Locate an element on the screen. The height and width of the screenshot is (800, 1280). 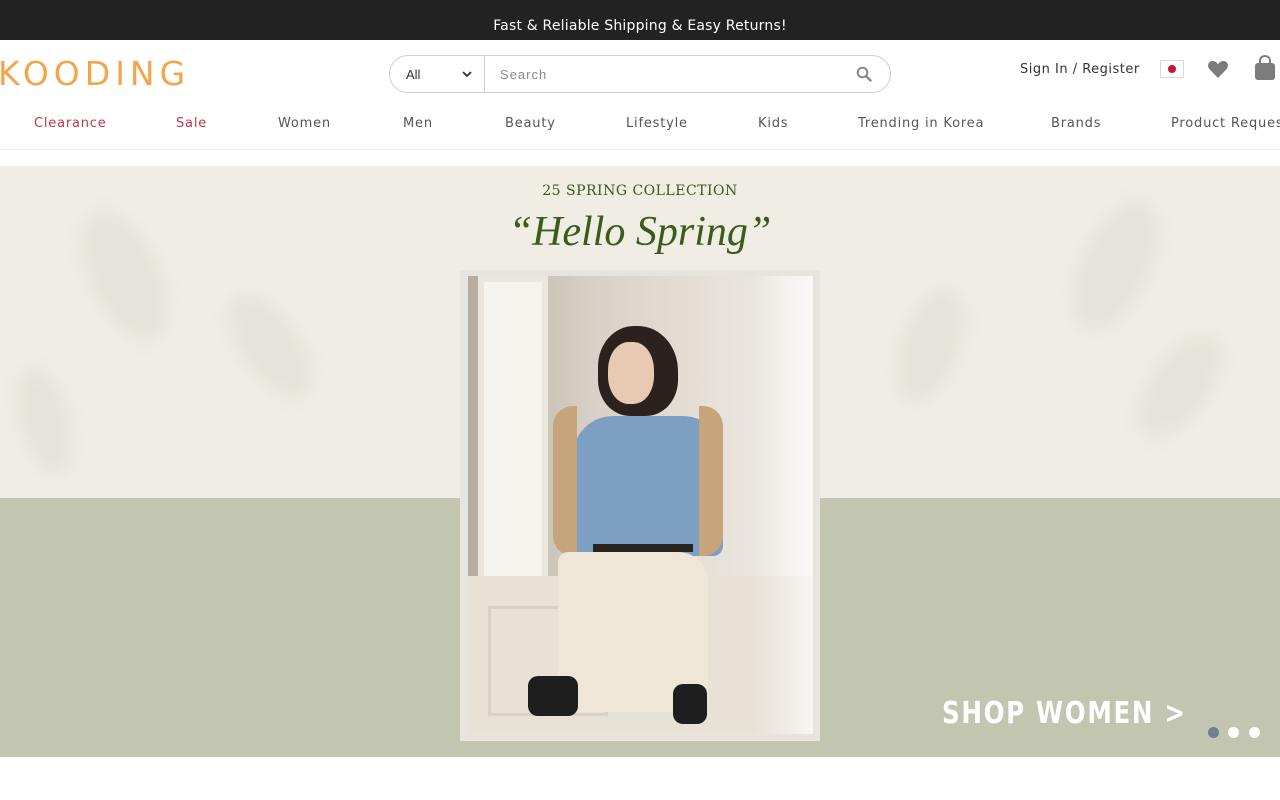
japan-flag-icon is located at coordinates (1172, 69).